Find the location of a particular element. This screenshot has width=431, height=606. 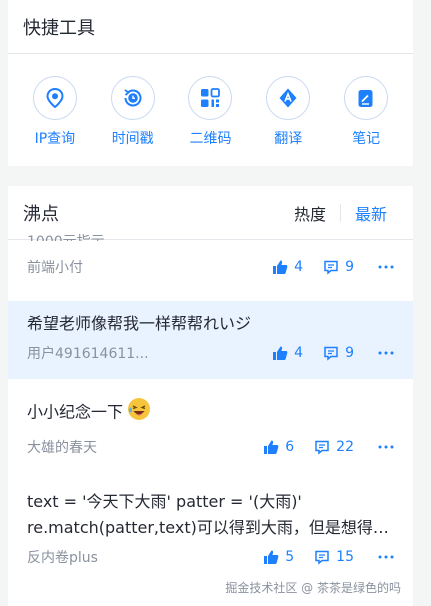

tool-ip-lookup: IP查询 is located at coordinates (55, 112).